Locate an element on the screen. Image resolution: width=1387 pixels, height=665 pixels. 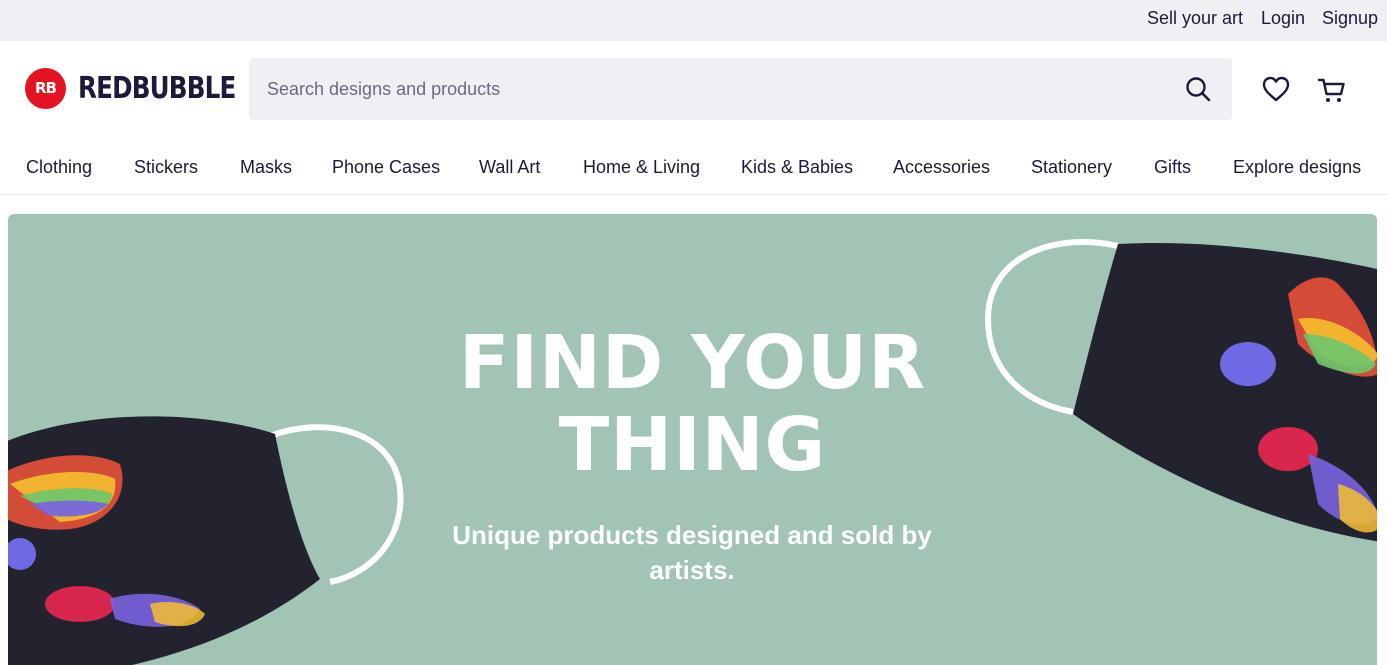
nav-item-accessories: Accessories is located at coordinates (941, 167).